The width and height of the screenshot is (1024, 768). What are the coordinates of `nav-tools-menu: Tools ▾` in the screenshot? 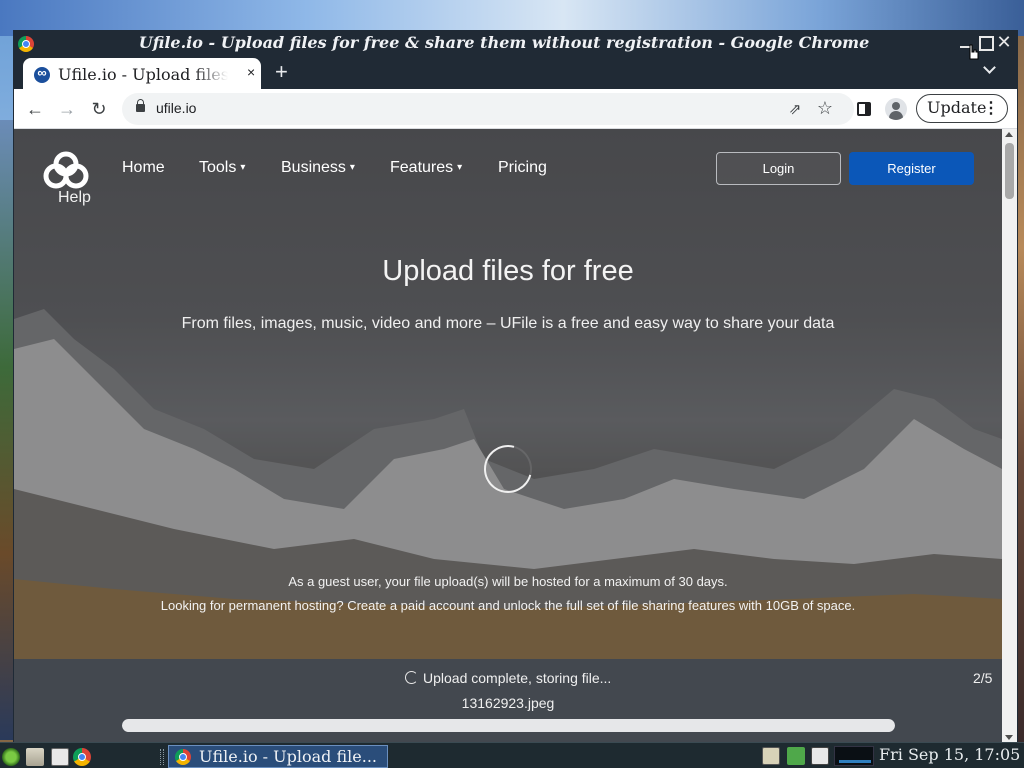 It's located at (222, 168).